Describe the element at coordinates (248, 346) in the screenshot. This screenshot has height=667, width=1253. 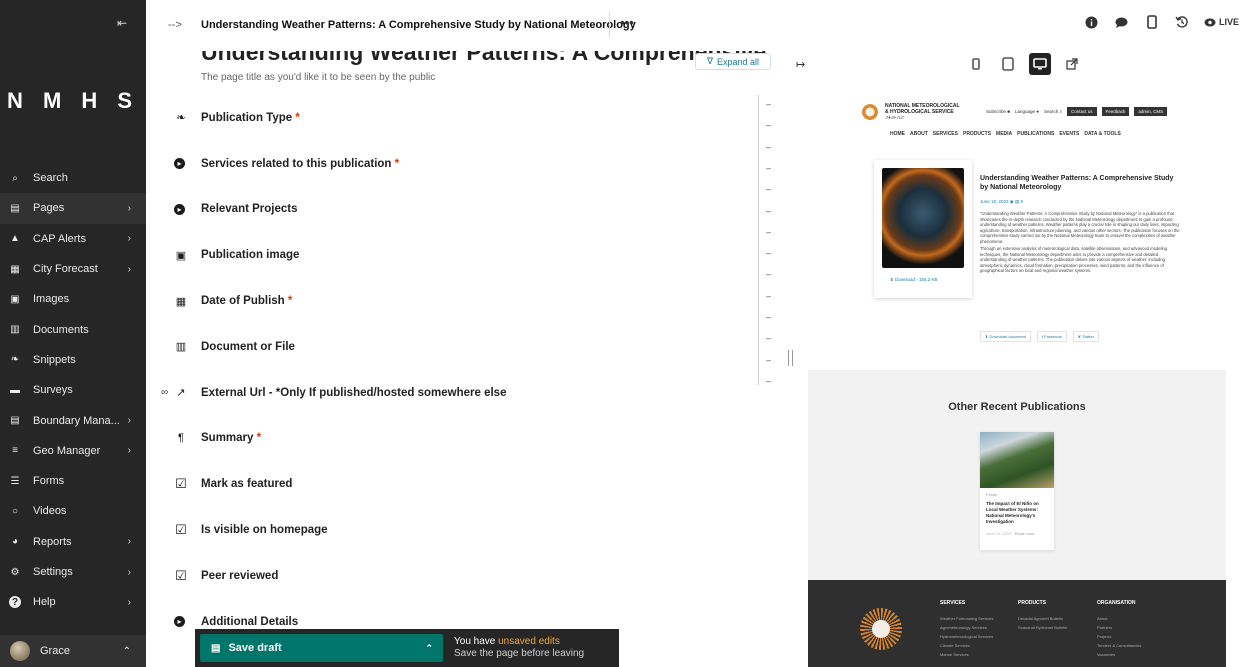
I see `field-label-text: Document or File` at that location.